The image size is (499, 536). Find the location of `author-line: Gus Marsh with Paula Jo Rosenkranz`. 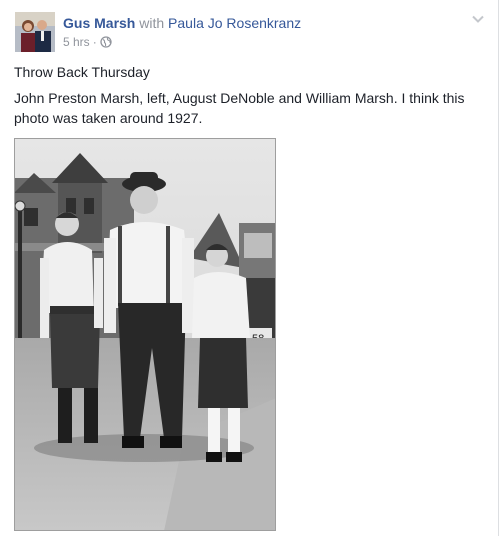

author-line: Gus Marsh with Paula Jo Rosenkranz is located at coordinates (182, 23).